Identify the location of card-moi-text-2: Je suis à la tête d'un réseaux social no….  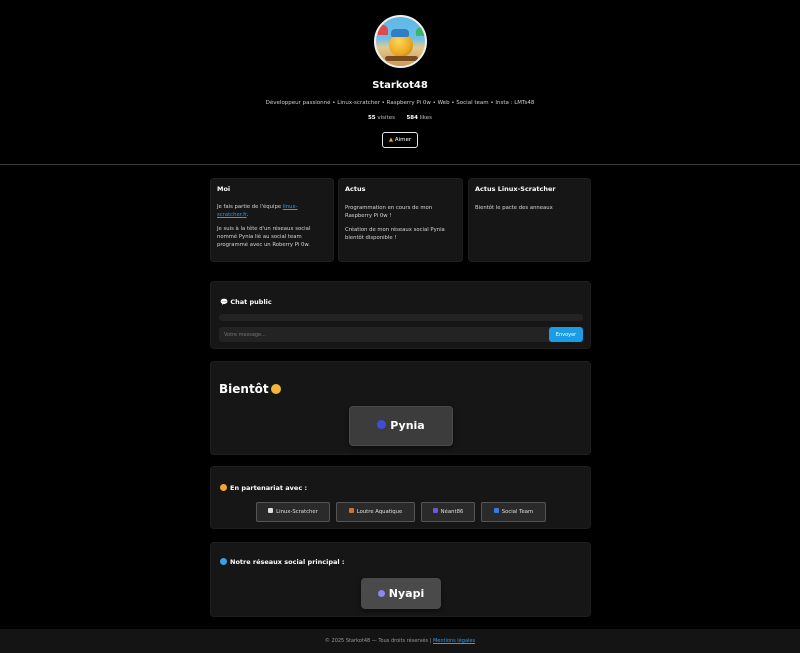
(264, 237).